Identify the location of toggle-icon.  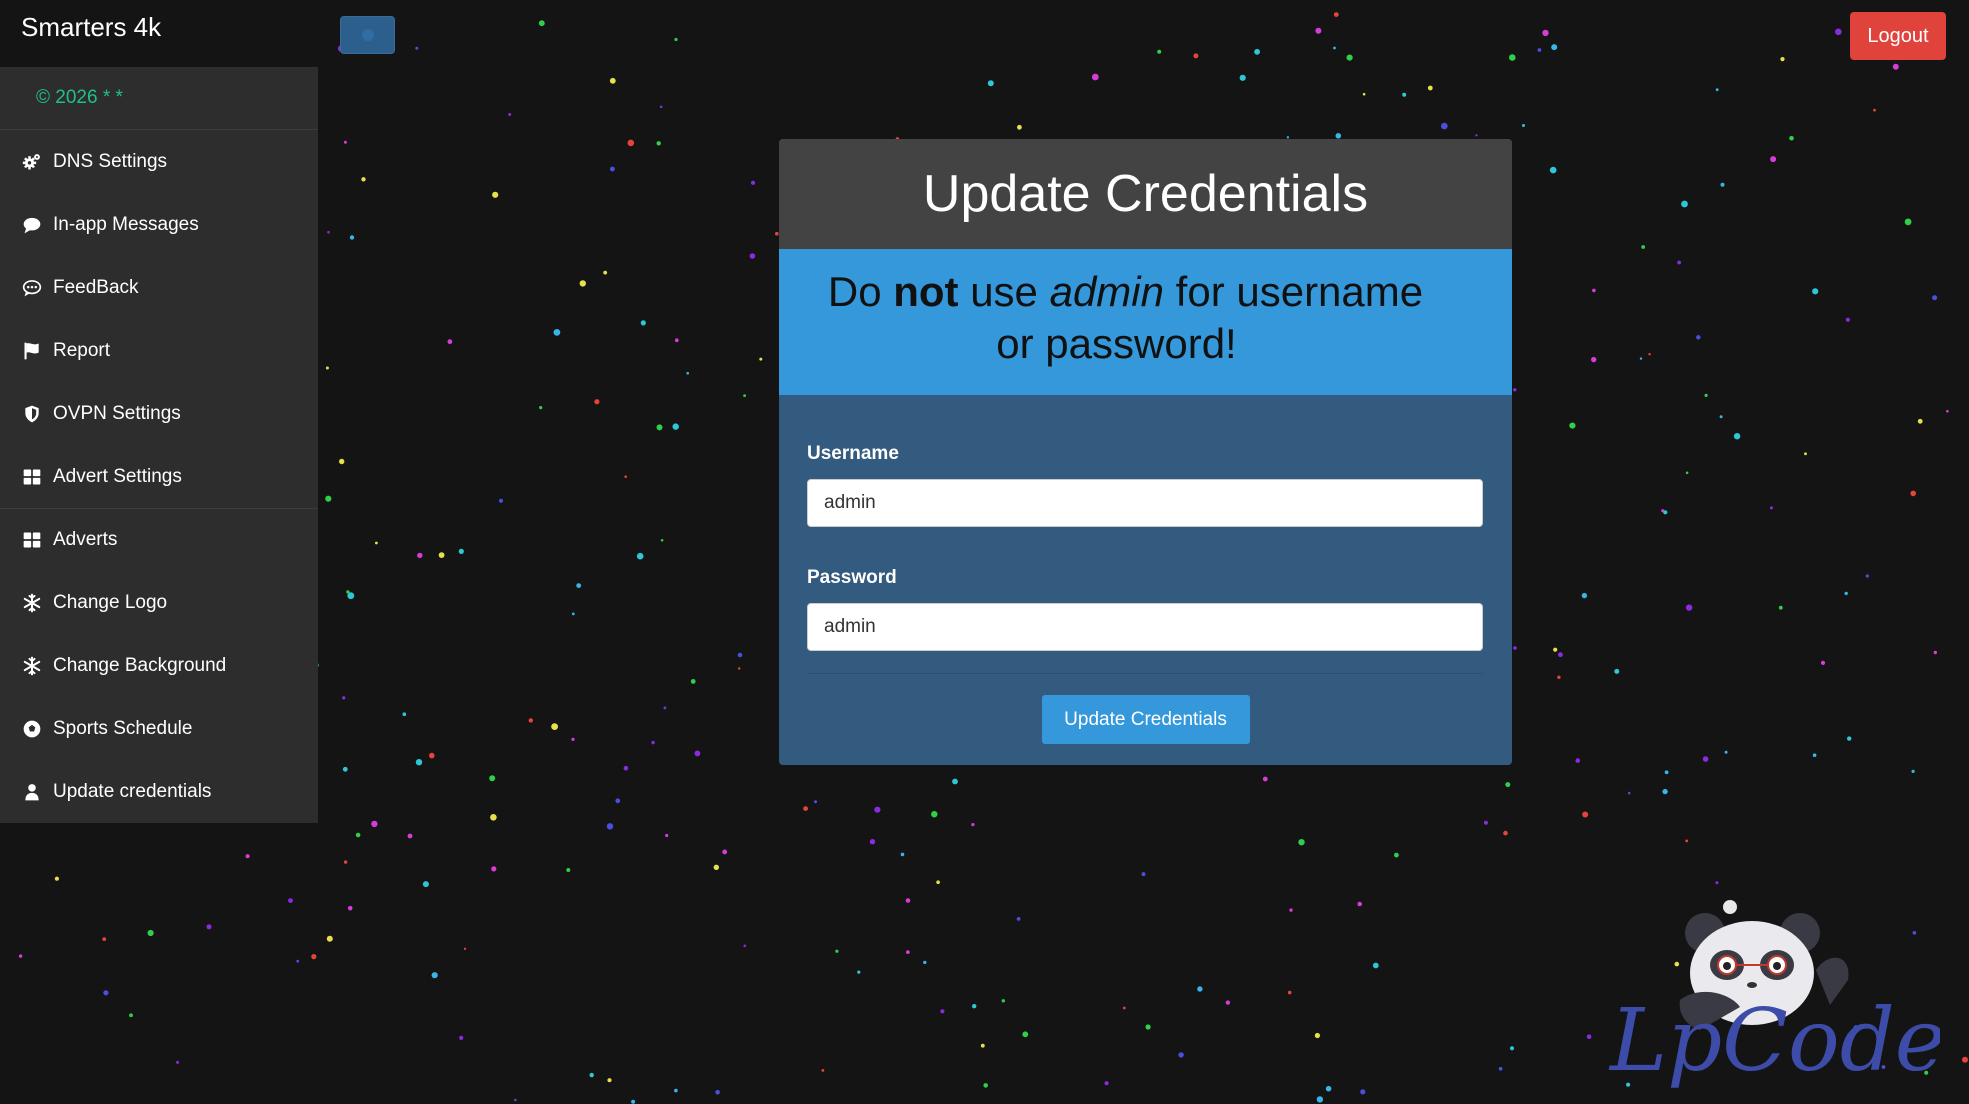
(367, 35).